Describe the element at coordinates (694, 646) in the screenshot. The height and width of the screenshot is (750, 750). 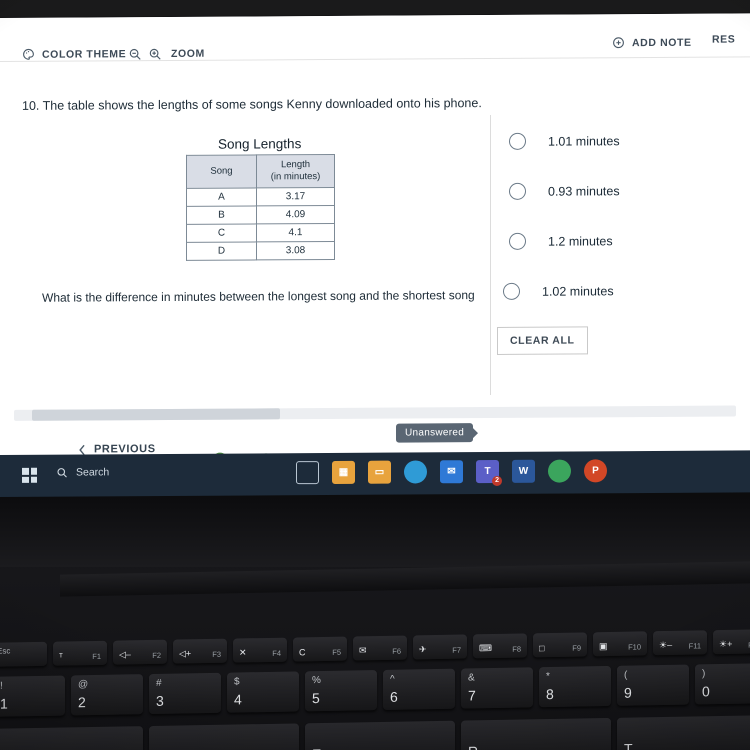
I see `key-f11-label: F11` at that location.